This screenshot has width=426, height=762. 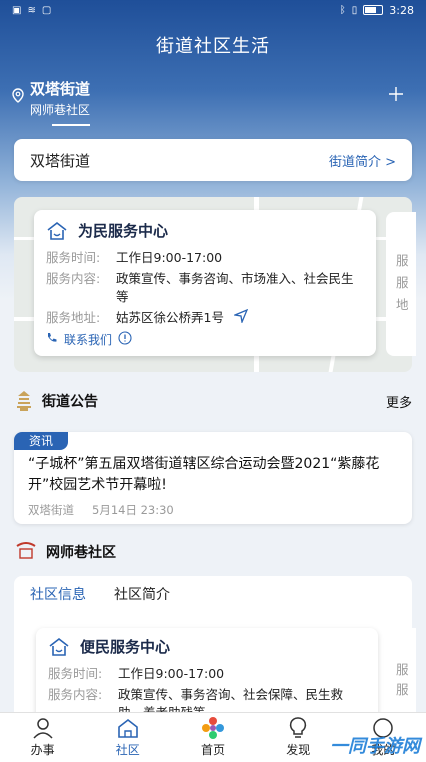 What do you see at coordinates (71, 125) in the screenshot?
I see `location-underline` at bounding box center [71, 125].